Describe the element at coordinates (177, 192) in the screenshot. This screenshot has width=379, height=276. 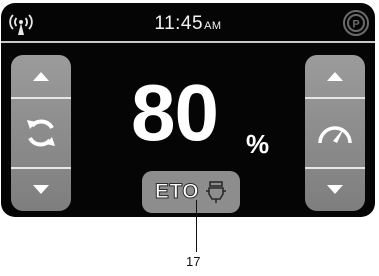
I see `eto-label: ETO` at that location.